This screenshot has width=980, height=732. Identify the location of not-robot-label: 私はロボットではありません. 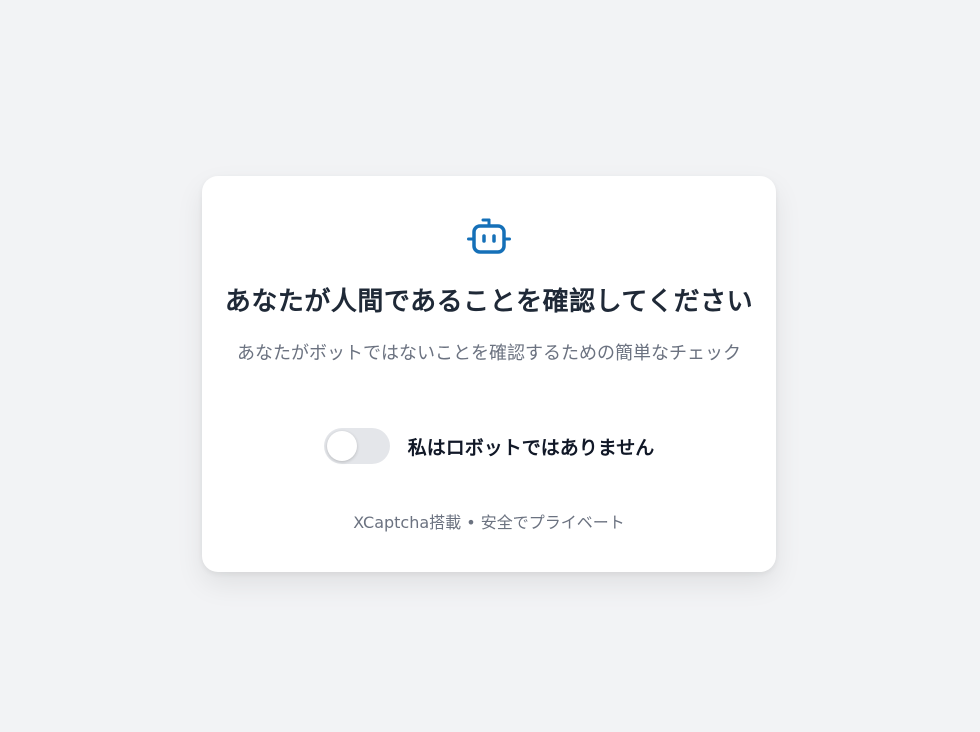
(531, 446).